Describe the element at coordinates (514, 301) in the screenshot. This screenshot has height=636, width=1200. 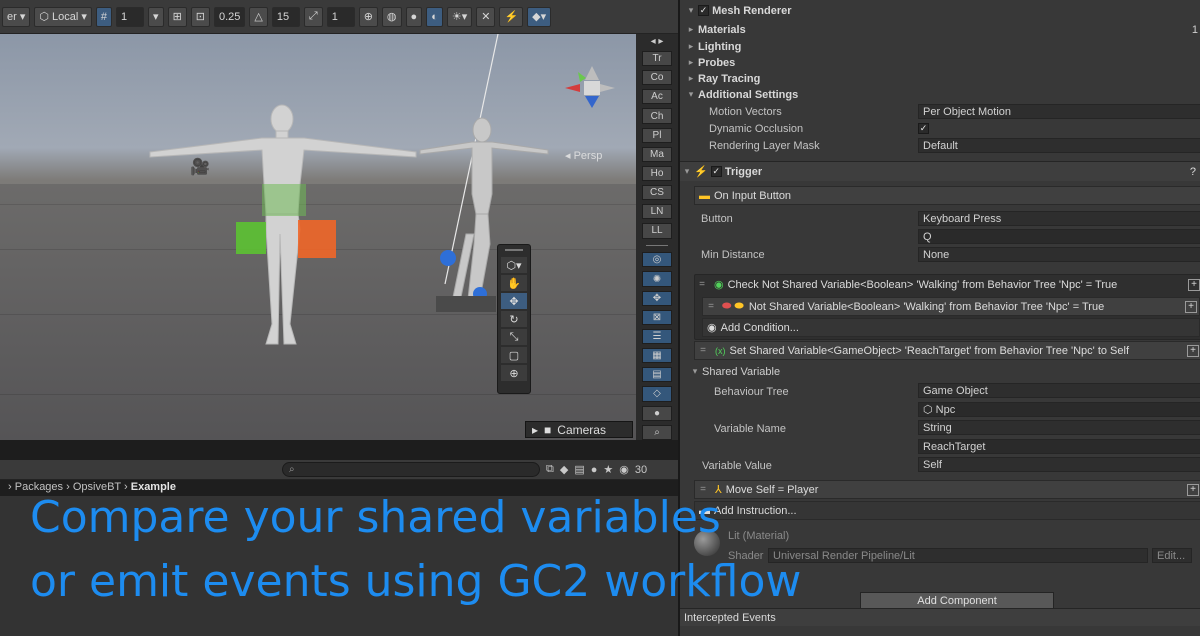
I see `move-icon: ✥` at that location.